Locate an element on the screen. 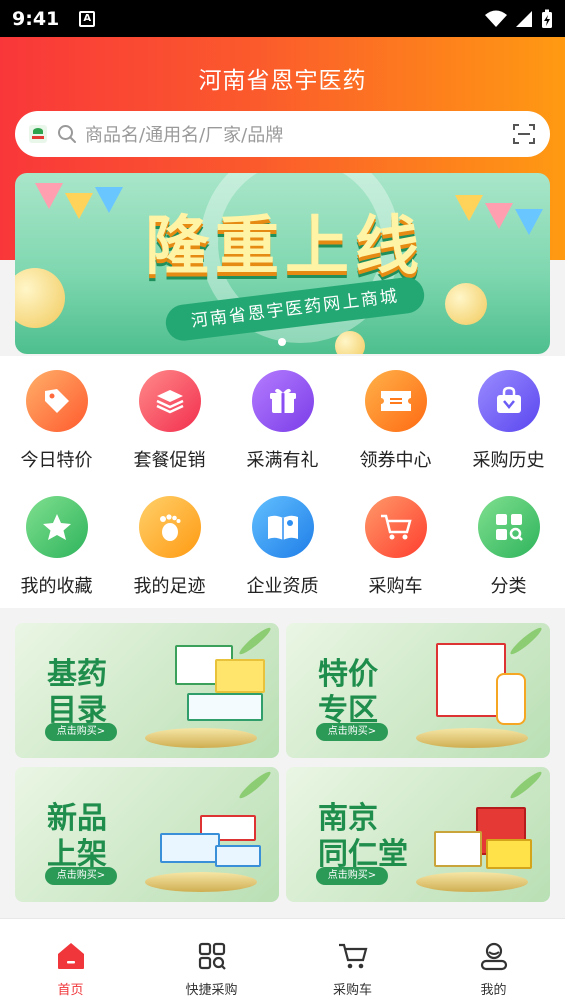  tab-label: 首页 is located at coordinates (70, 990).